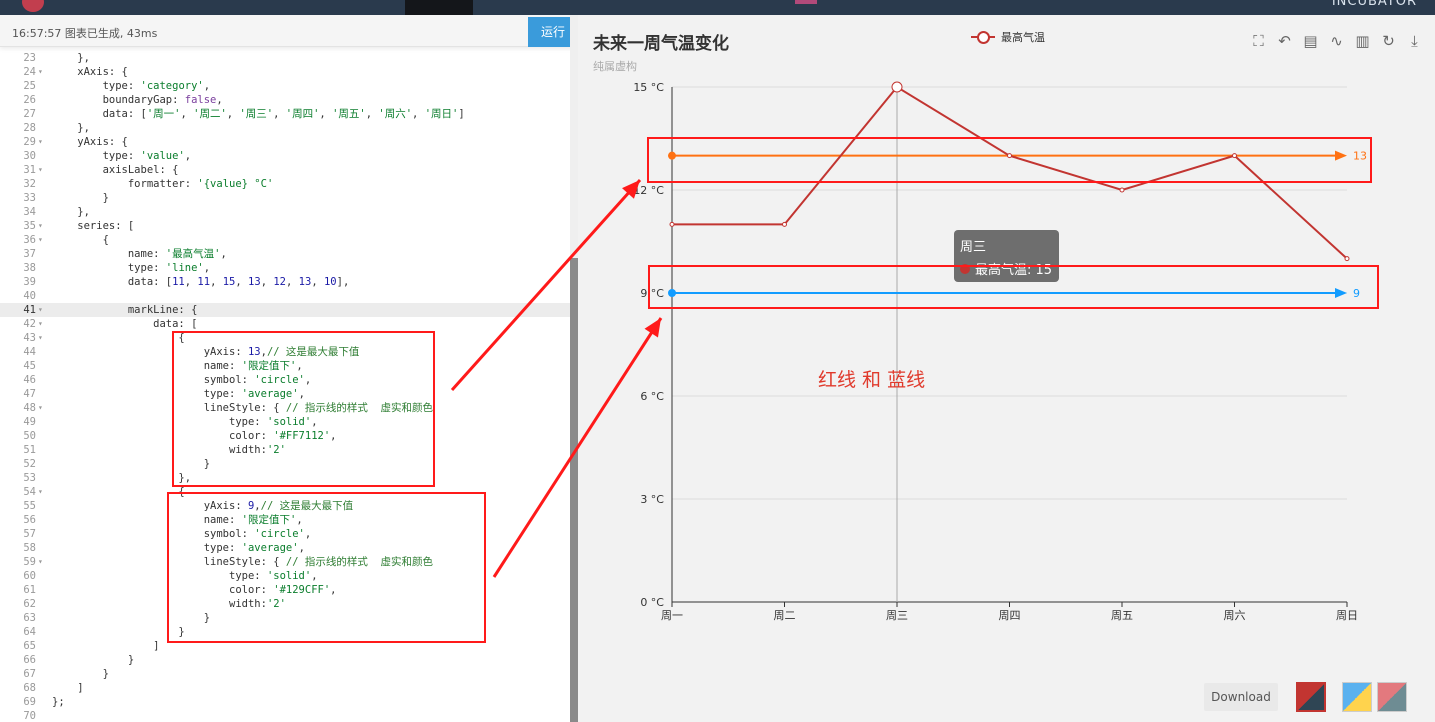 This screenshot has height=722, width=1435. I want to click on code-token: boundaryGap:, so click(118, 100).